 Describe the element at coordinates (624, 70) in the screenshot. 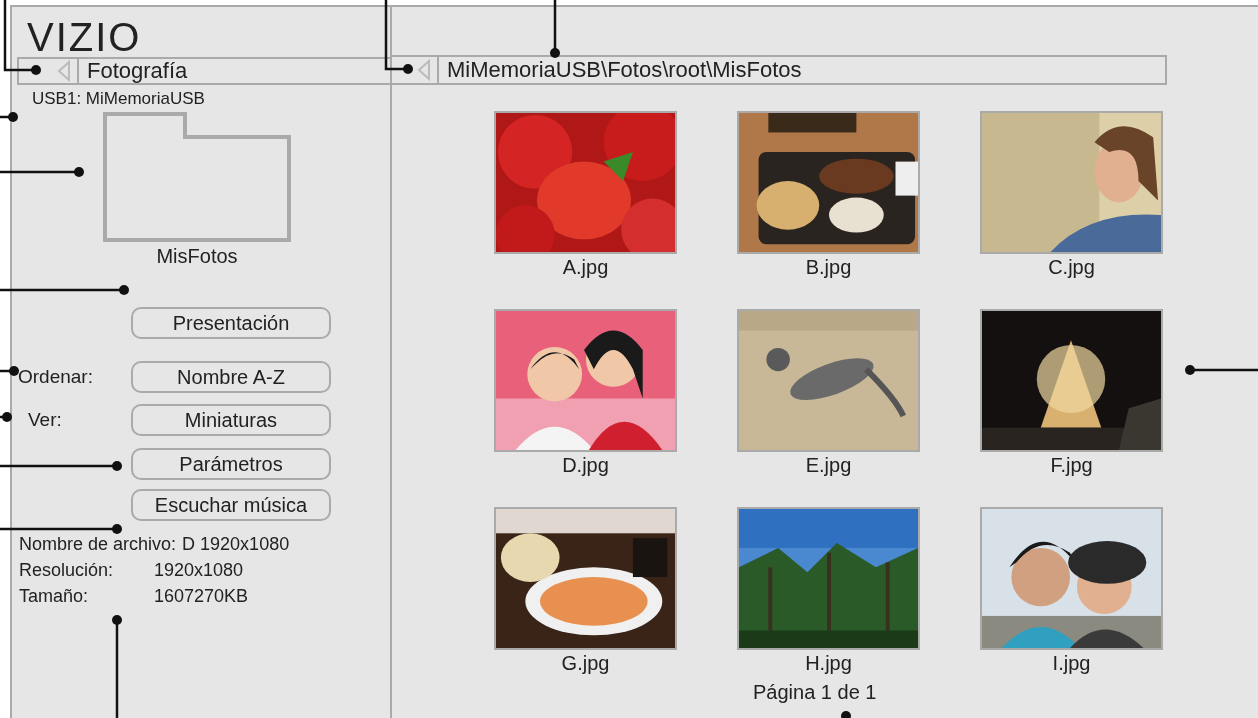

I see `folder-path: MiMemoriaUSB\Fotos\root\MisFotos` at that location.